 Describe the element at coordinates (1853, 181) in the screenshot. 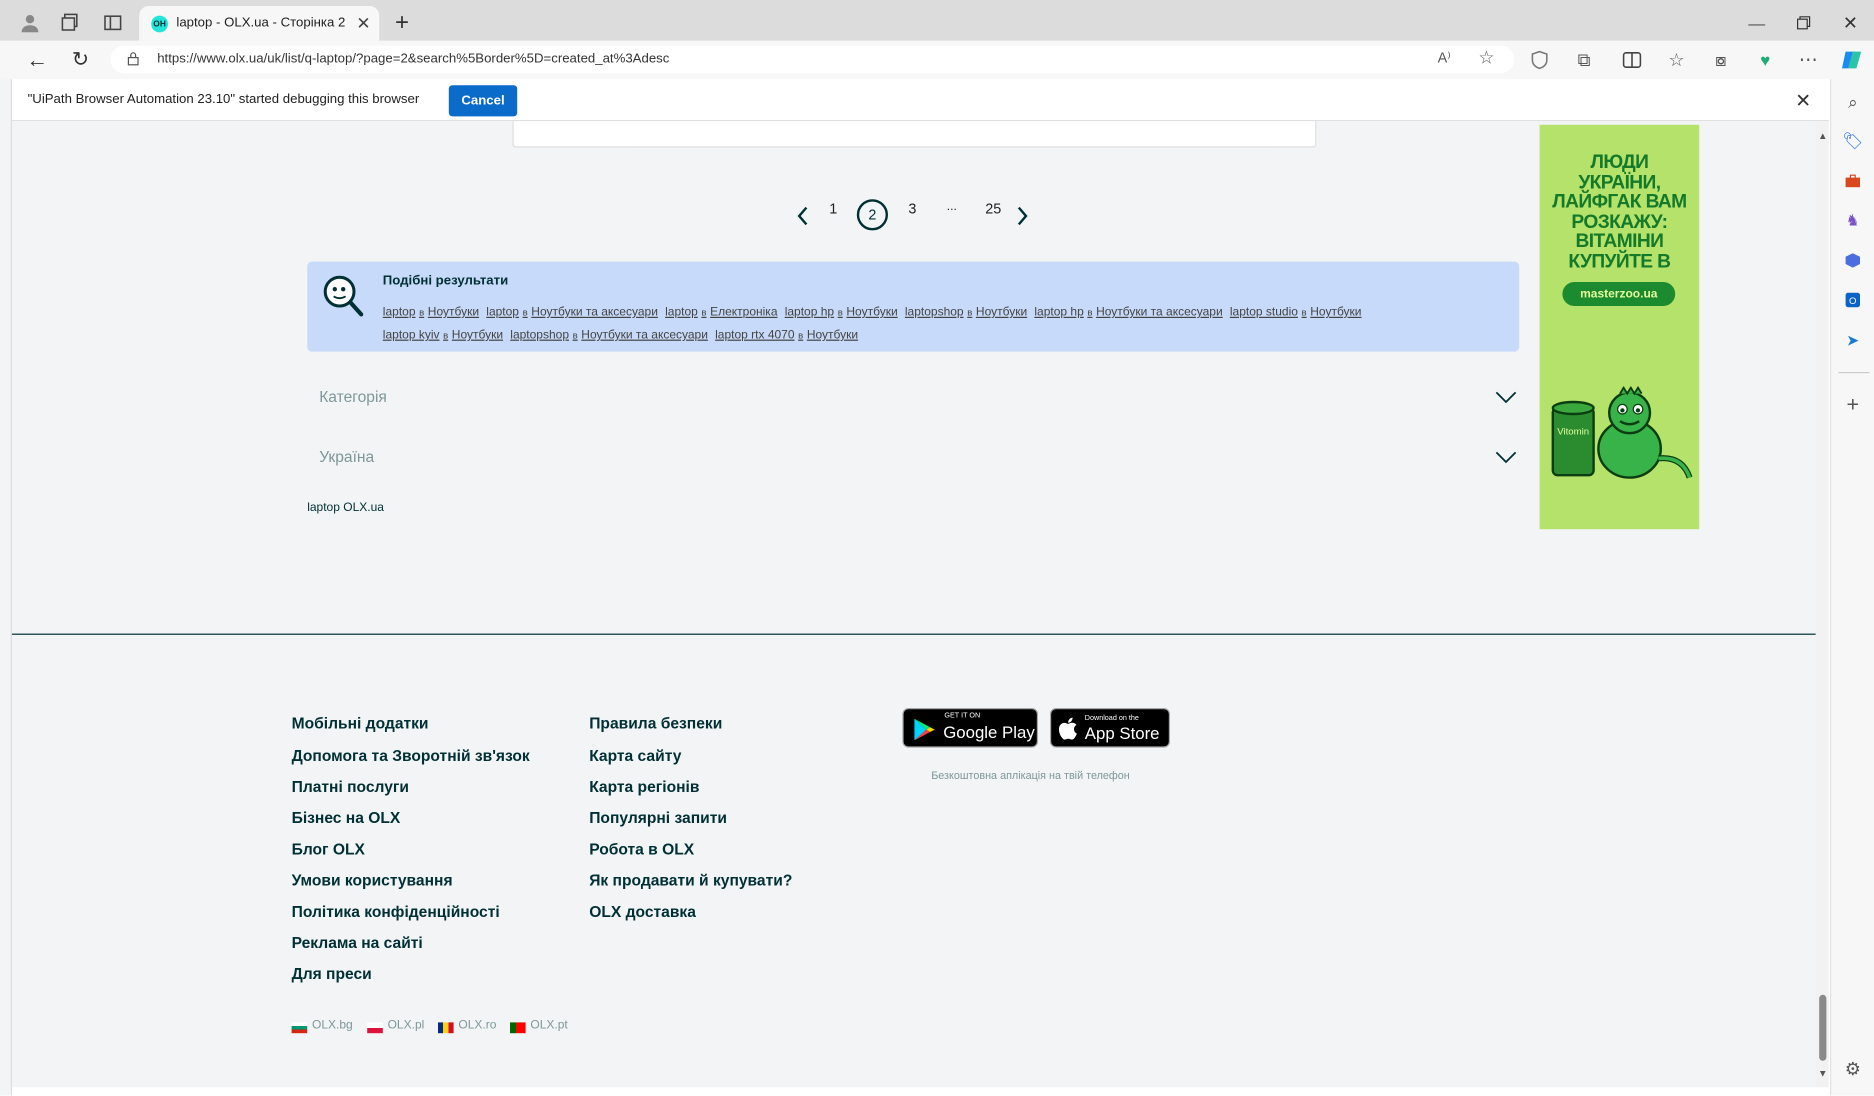

I see `sidebar-tools-icon` at that location.